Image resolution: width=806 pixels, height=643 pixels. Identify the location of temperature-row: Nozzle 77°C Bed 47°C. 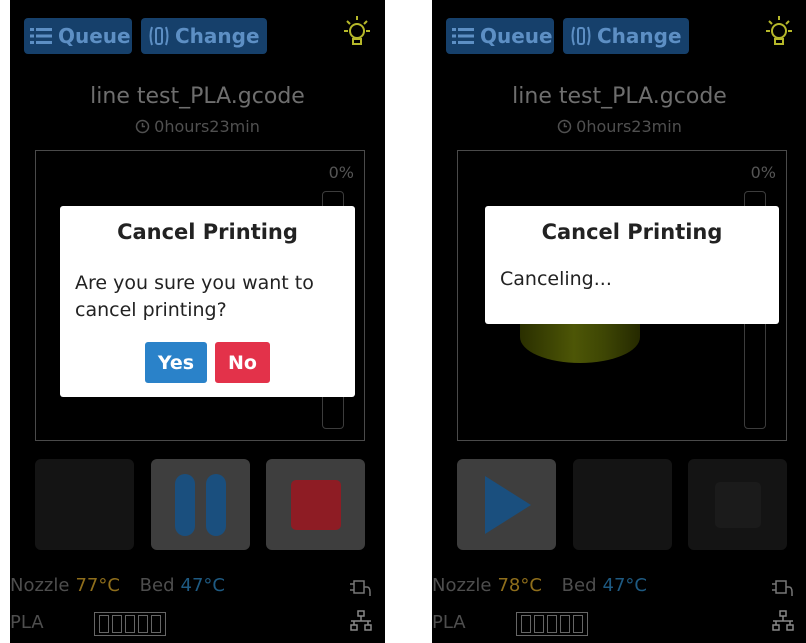
(120, 585).